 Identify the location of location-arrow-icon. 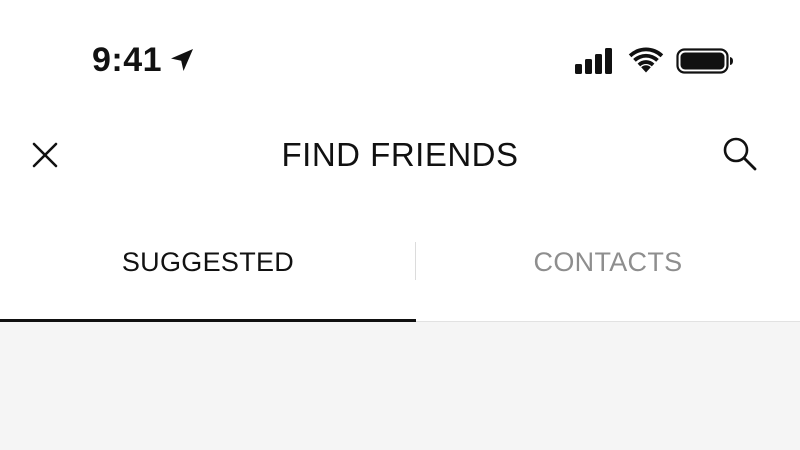
(182, 60).